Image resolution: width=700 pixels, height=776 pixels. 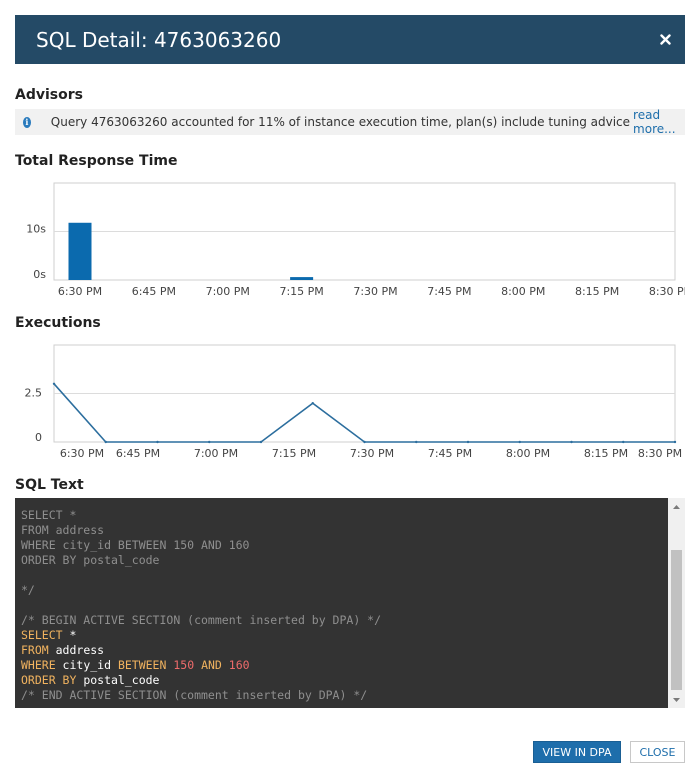 I want to click on close-button: CLOSE, so click(x=657, y=752).